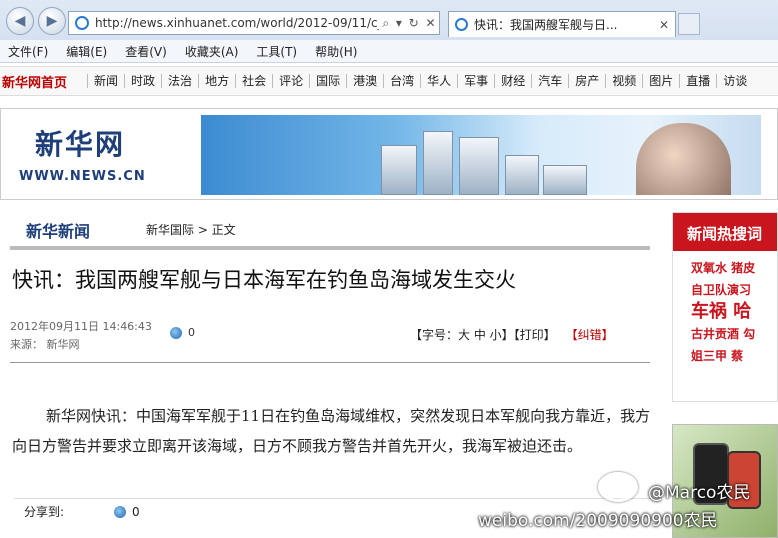 Image resolution: width=778 pixels, height=538 pixels. What do you see at coordinates (136, 511) in the screenshot?
I see `share-count: 0` at bounding box center [136, 511].